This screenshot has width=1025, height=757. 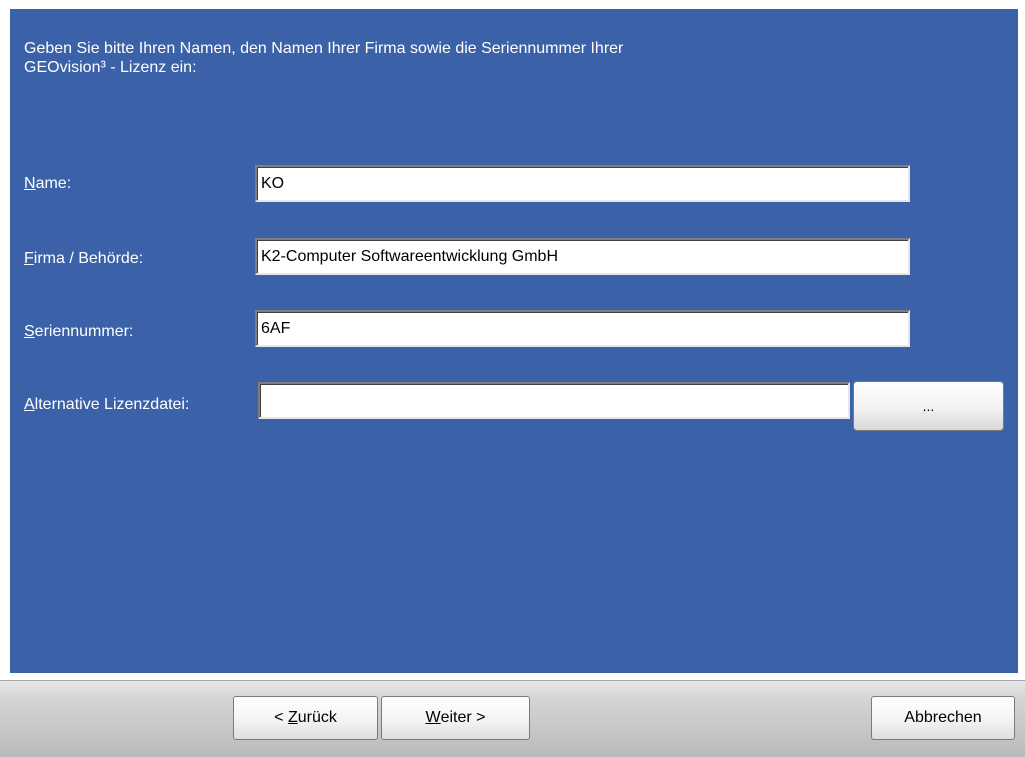 What do you see at coordinates (30, 183) in the screenshot?
I see `name-label-mnemonic: N` at bounding box center [30, 183].